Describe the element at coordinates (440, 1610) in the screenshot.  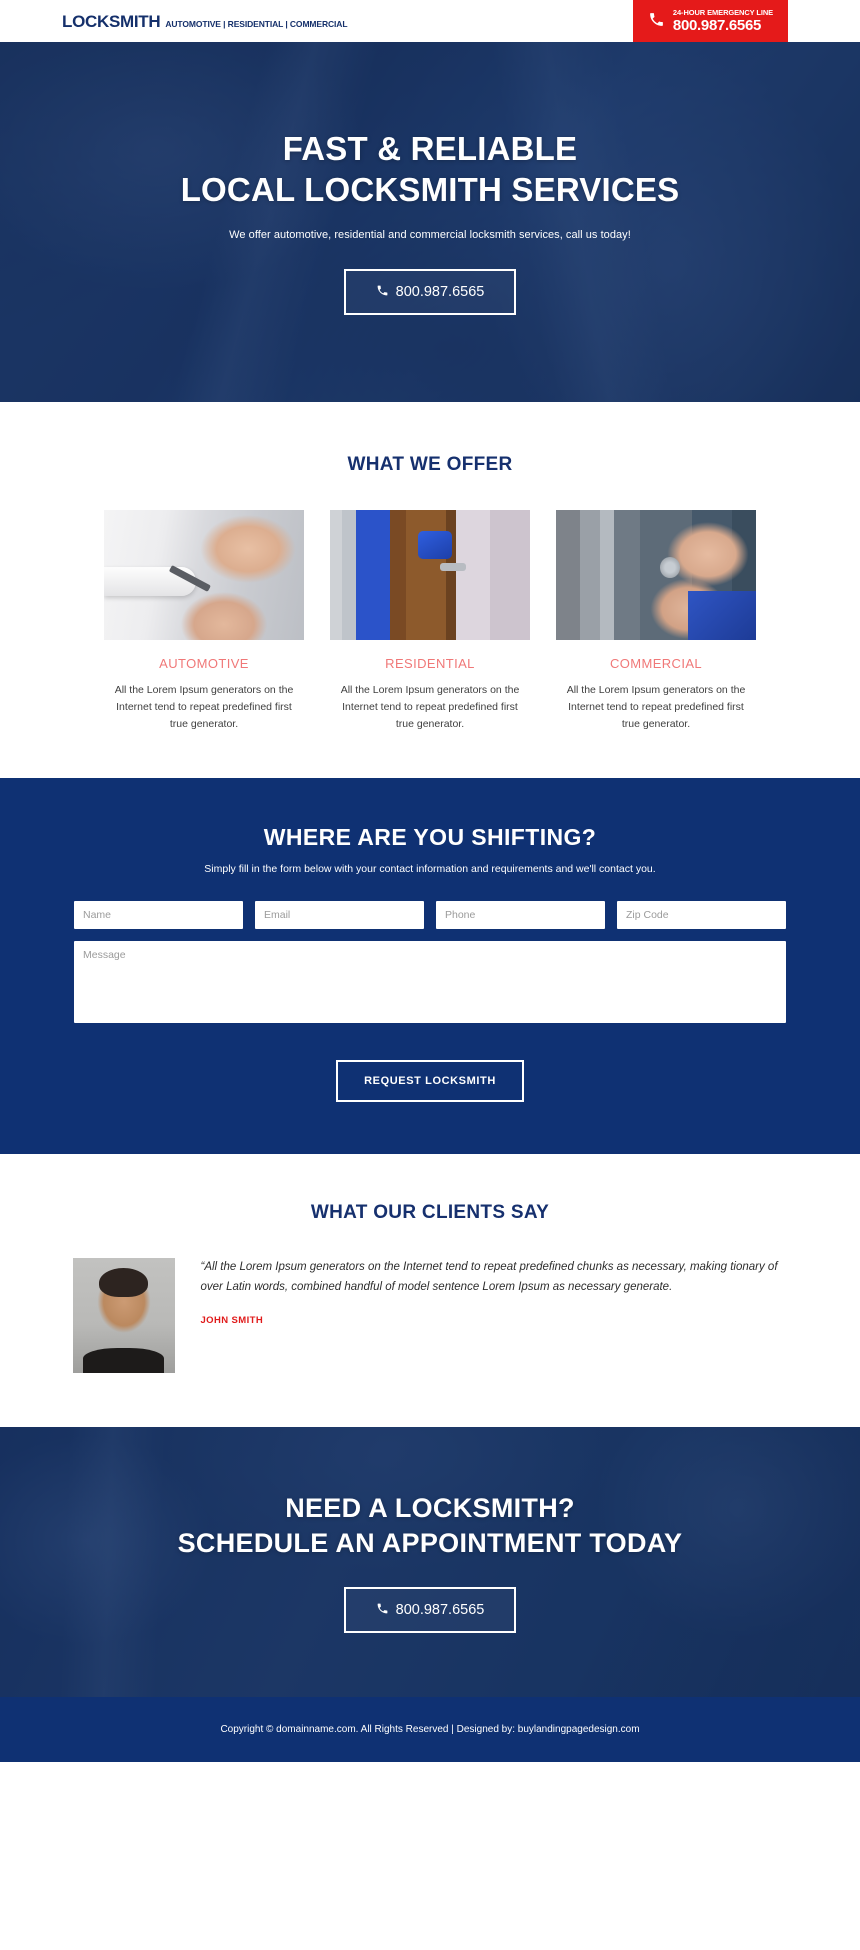
I see `bottom-cta-call-button-label: 800.987.6565` at that location.